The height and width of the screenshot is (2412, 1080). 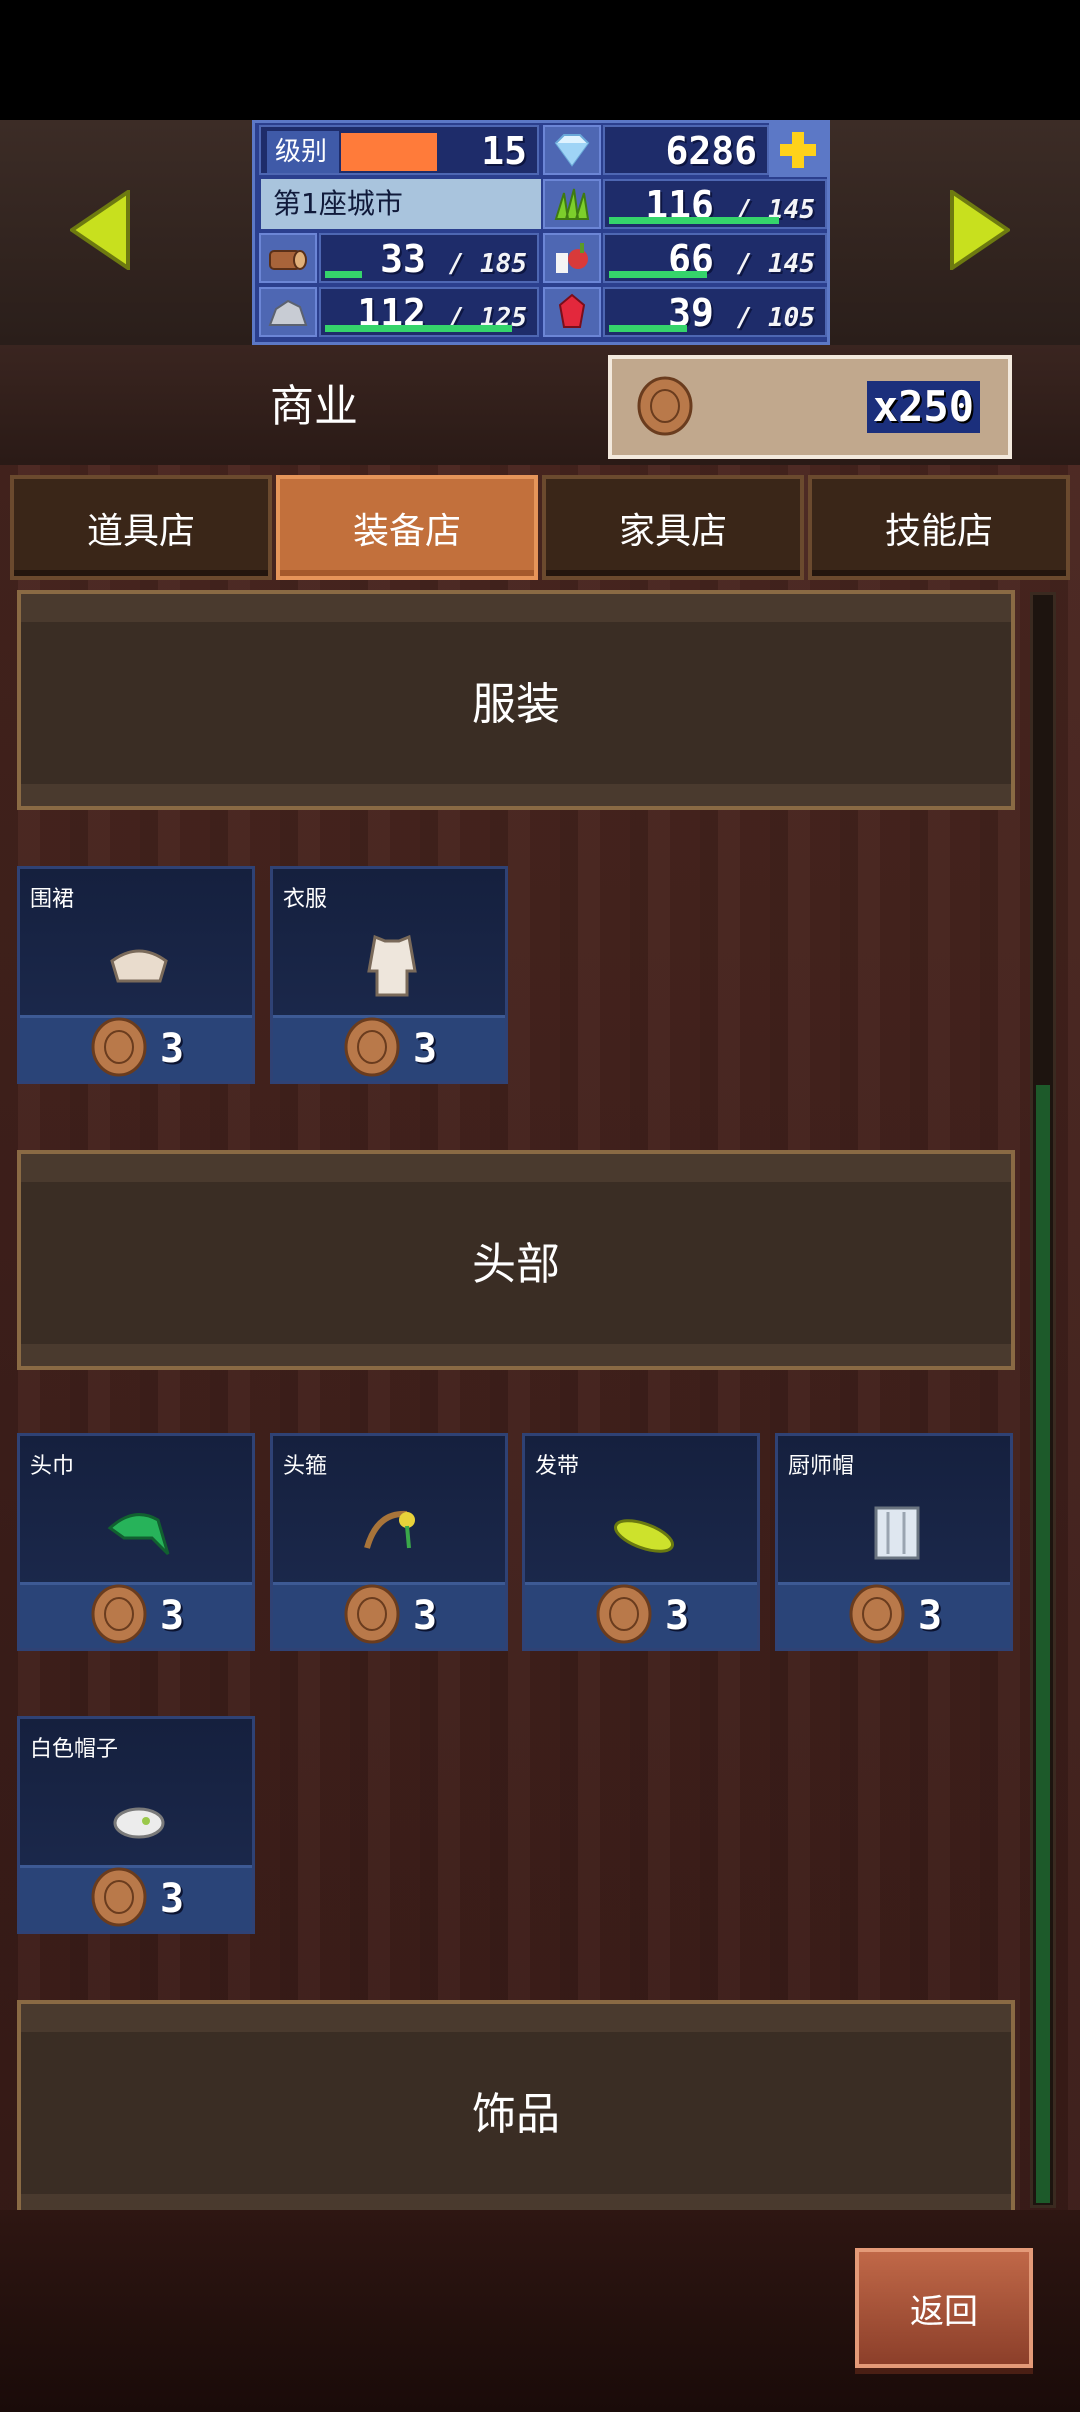 I want to click on item-name: 衣服, so click(x=305, y=899).